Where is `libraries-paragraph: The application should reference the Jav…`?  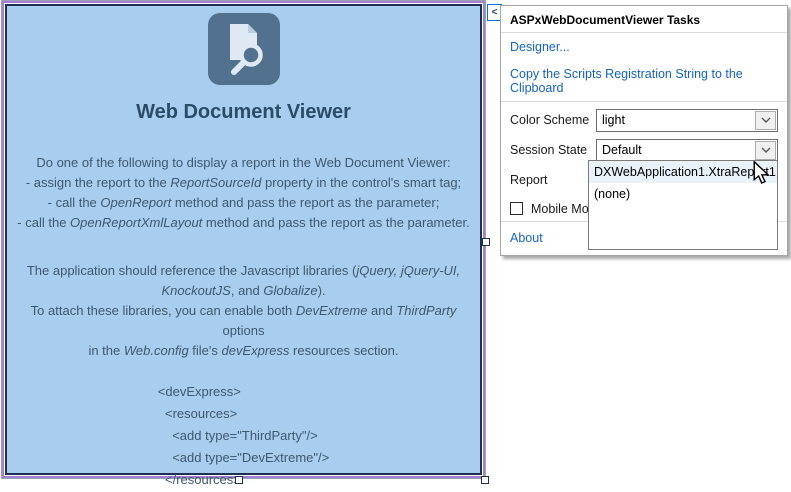
libraries-paragraph: The application should reference the Jav… is located at coordinates (243, 311).